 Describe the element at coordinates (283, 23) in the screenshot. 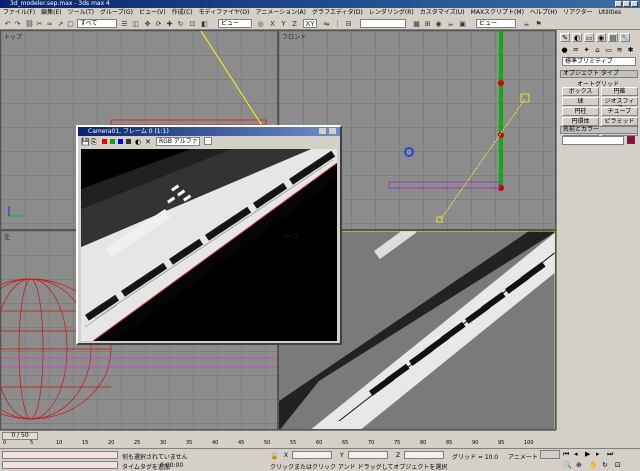

I see `axis-y-icon: Y` at that location.